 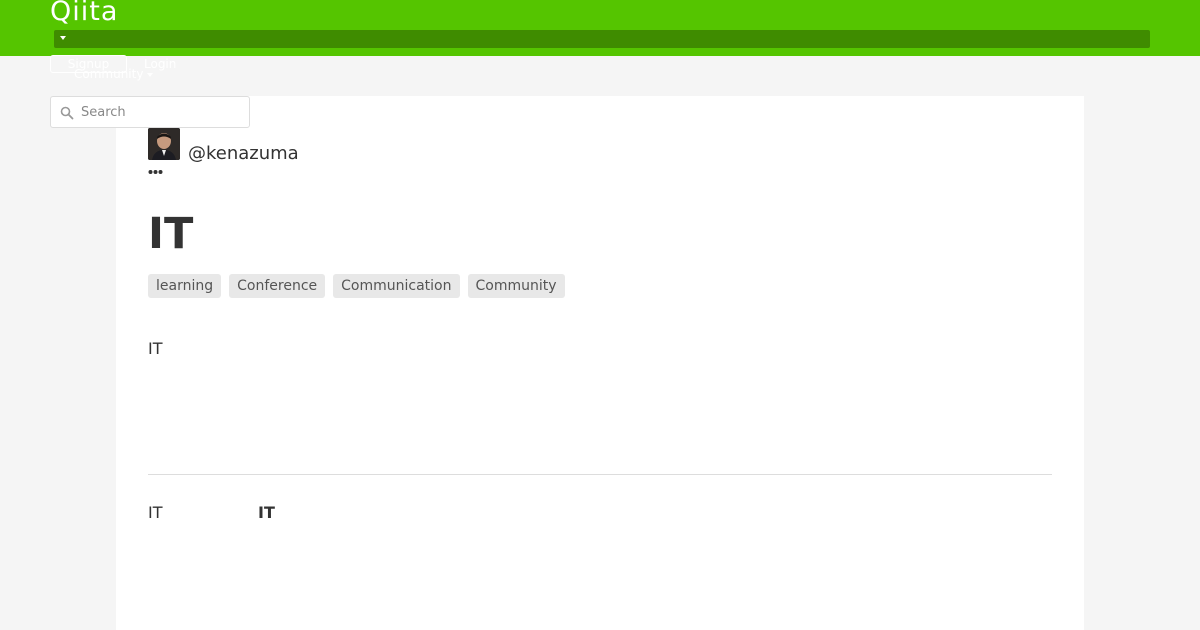 What do you see at coordinates (164, 112) in the screenshot?
I see `search-input` at bounding box center [164, 112].